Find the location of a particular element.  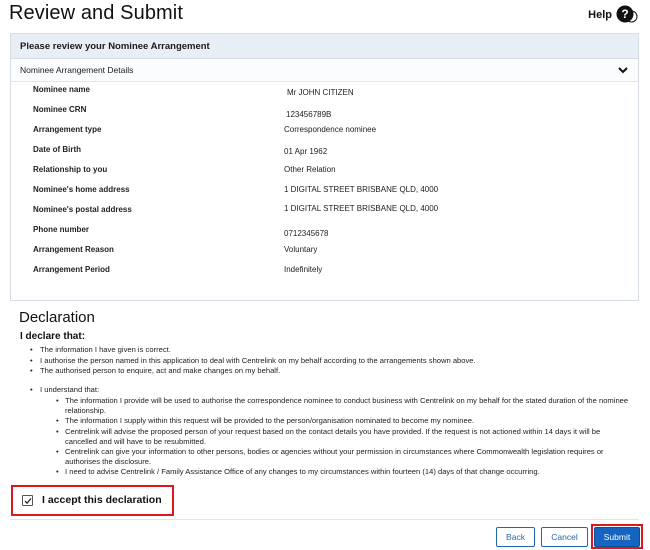

detail-value: Correspondence nominee is located at coordinates (330, 129).